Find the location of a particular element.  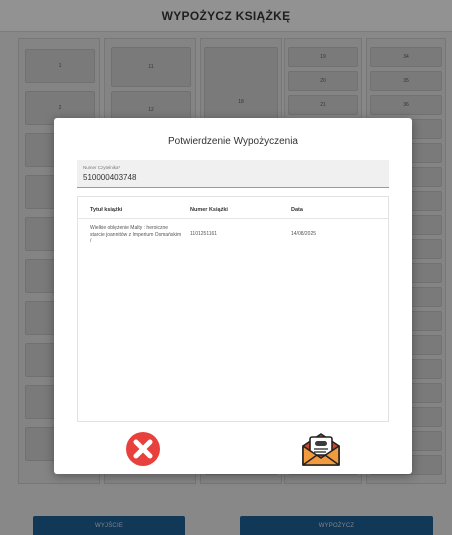

dialog-title: Potwierdzenie Wypożyczenia is located at coordinates (233, 141).